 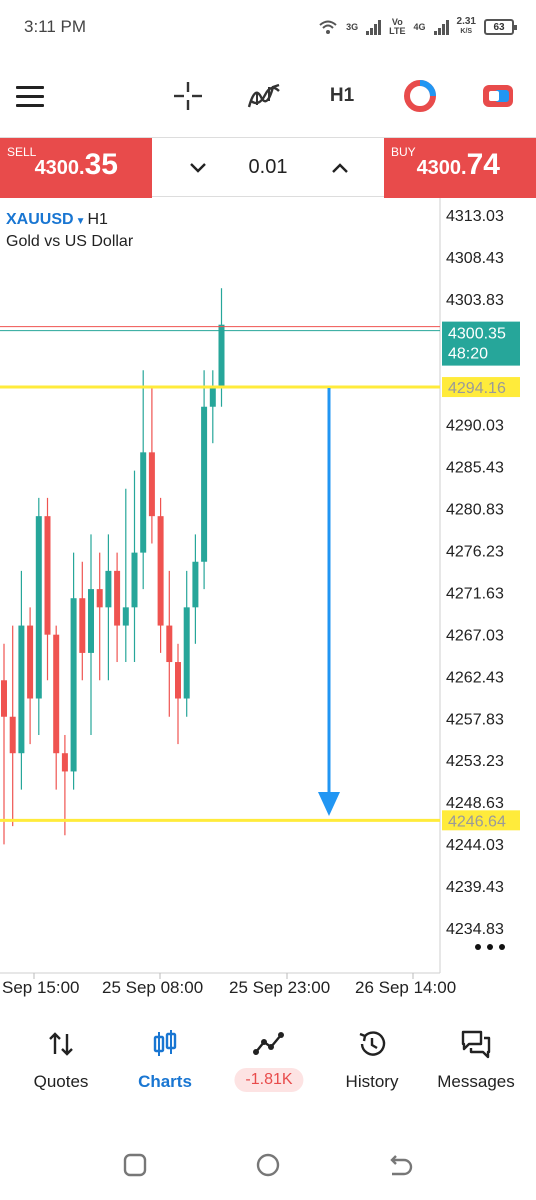 What do you see at coordinates (372, 1043) in the screenshot?
I see `history-icon` at bounding box center [372, 1043].